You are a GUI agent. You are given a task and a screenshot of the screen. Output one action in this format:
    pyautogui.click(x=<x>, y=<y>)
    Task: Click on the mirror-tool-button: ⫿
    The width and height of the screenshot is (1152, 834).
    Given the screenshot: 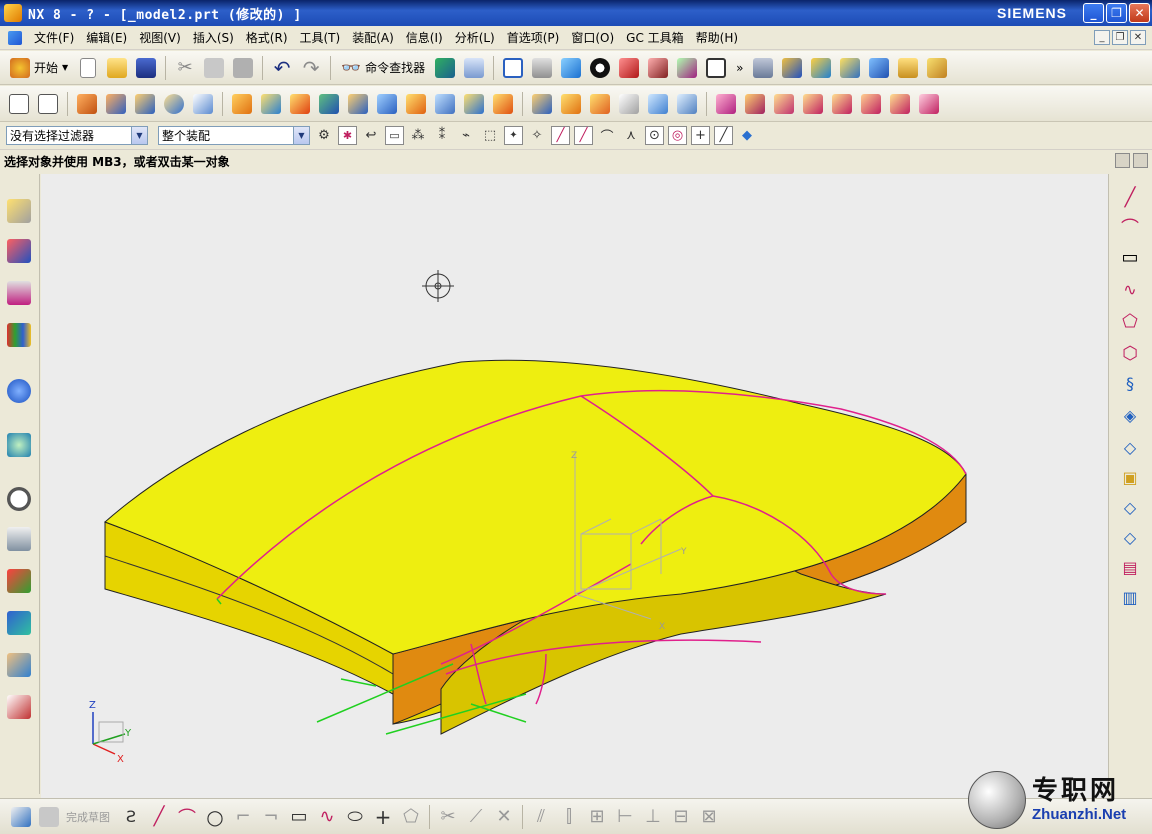 What is the action you would take?
    pyautogui.click(x=569, y=817)
    